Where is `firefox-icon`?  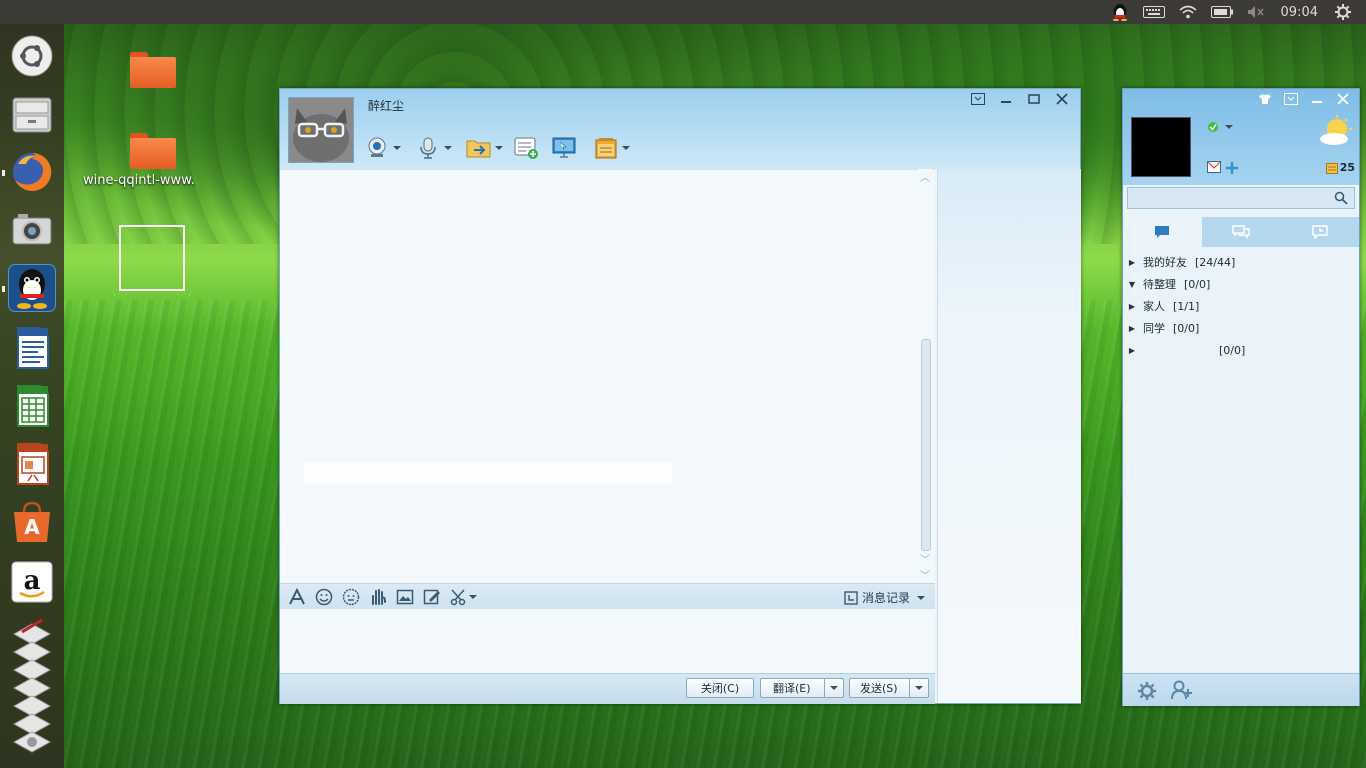 firefox-icon is located at coordinates (32, 172).